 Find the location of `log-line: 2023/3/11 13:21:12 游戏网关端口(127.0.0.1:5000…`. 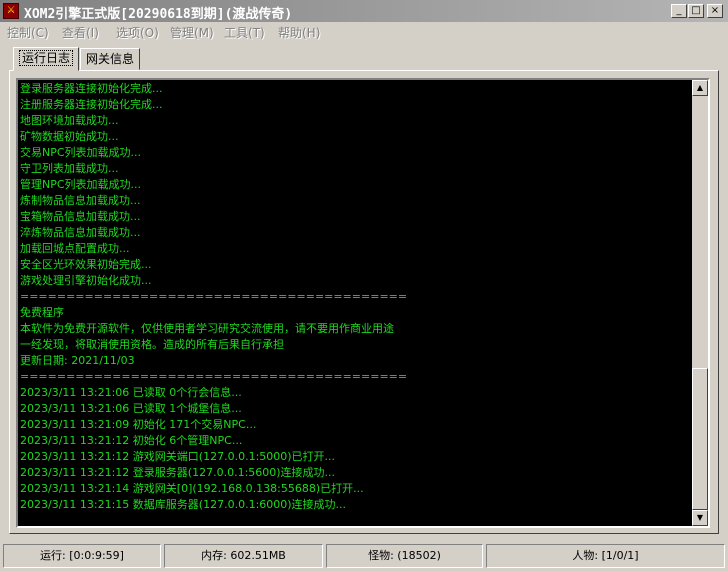

log-line: 2023/3/11 13:21:12 游戏网关端口(127.0.0.1:5000… is located at coordinates (178, 456).